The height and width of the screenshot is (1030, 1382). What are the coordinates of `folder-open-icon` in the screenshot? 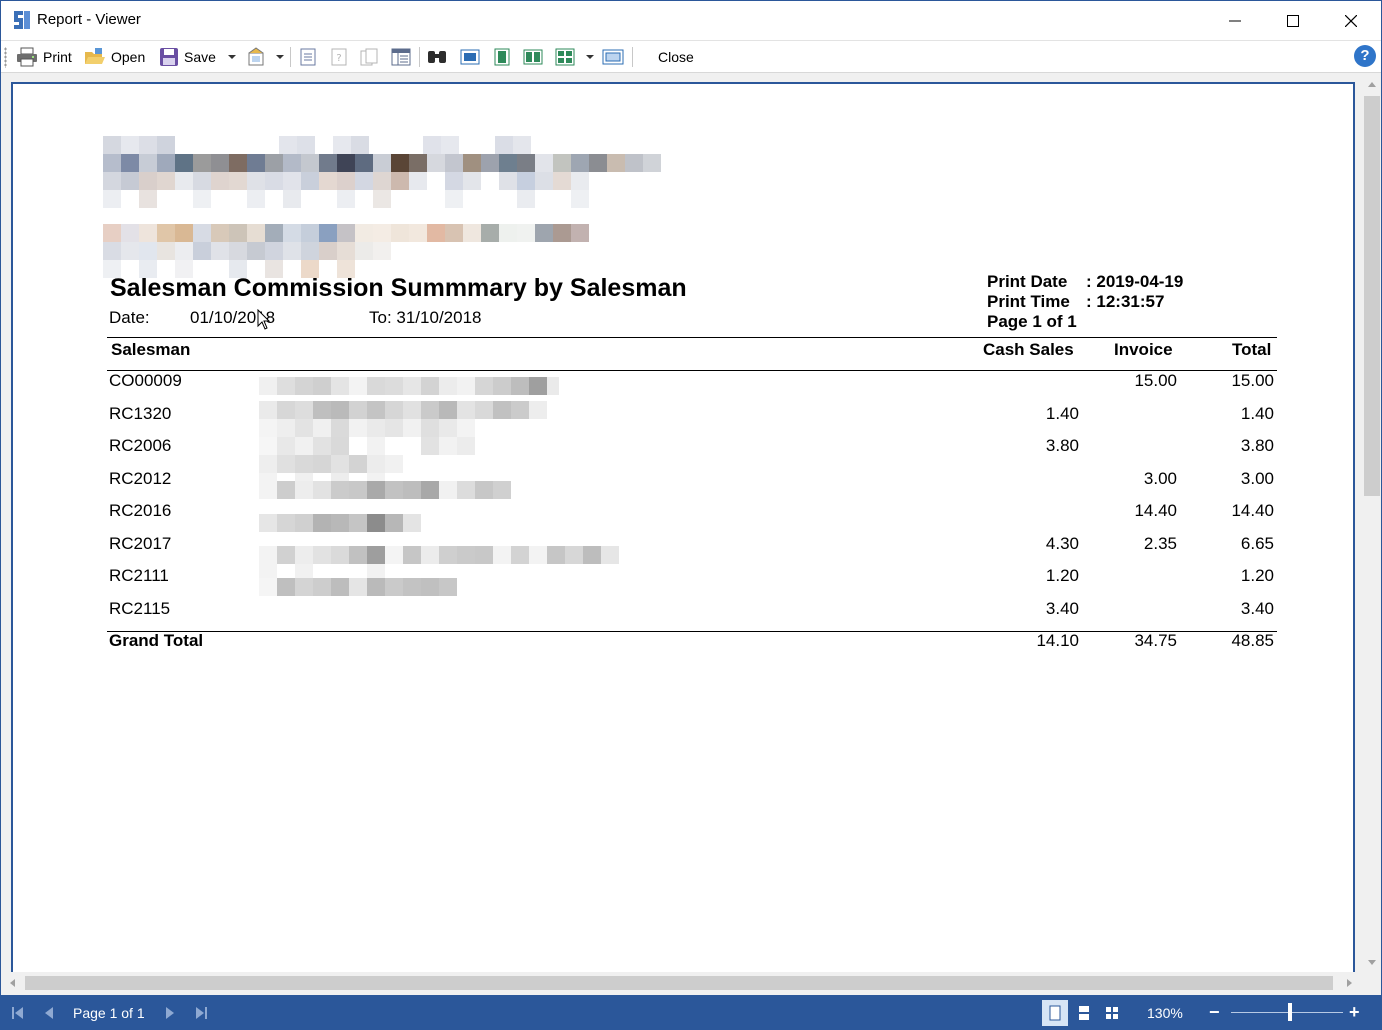 It's located at (95, 56).